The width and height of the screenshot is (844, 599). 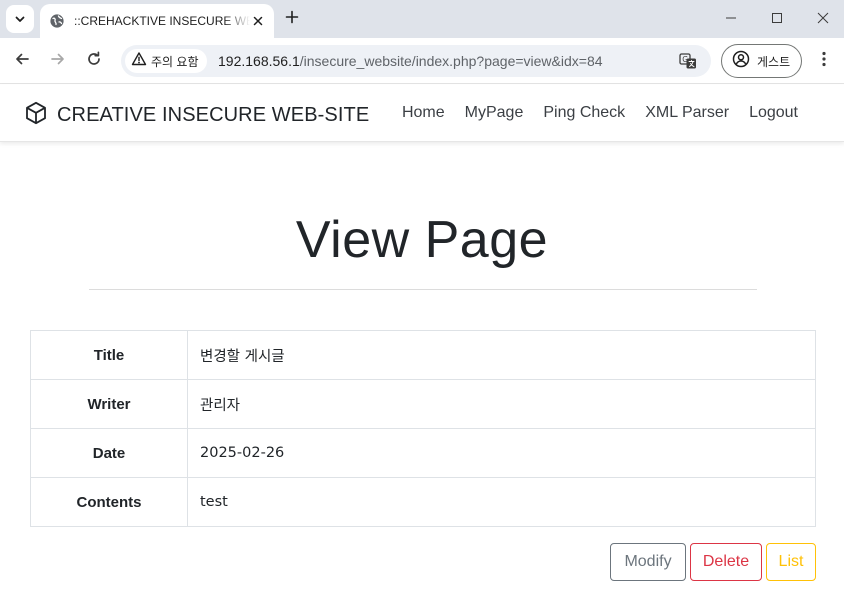 I want to click on brand-name: CREATIVE INSECURE WEB-SITE, so click(x=213, y=114).